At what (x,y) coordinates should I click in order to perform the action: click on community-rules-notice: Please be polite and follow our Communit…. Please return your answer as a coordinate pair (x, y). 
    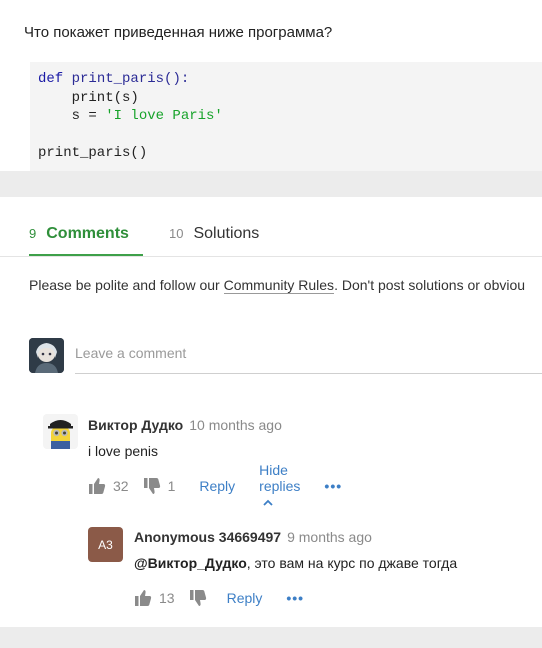
    Looking at the image, I should click on (277, 285).